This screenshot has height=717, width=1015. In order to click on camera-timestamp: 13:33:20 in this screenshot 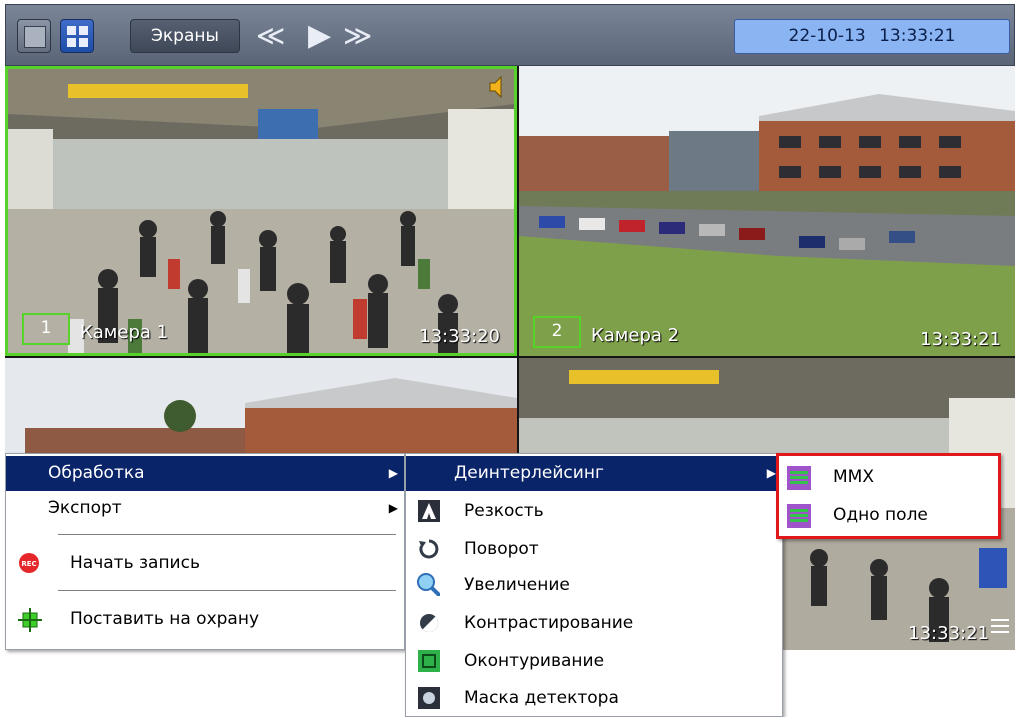, I will do `click(459, 336)`.